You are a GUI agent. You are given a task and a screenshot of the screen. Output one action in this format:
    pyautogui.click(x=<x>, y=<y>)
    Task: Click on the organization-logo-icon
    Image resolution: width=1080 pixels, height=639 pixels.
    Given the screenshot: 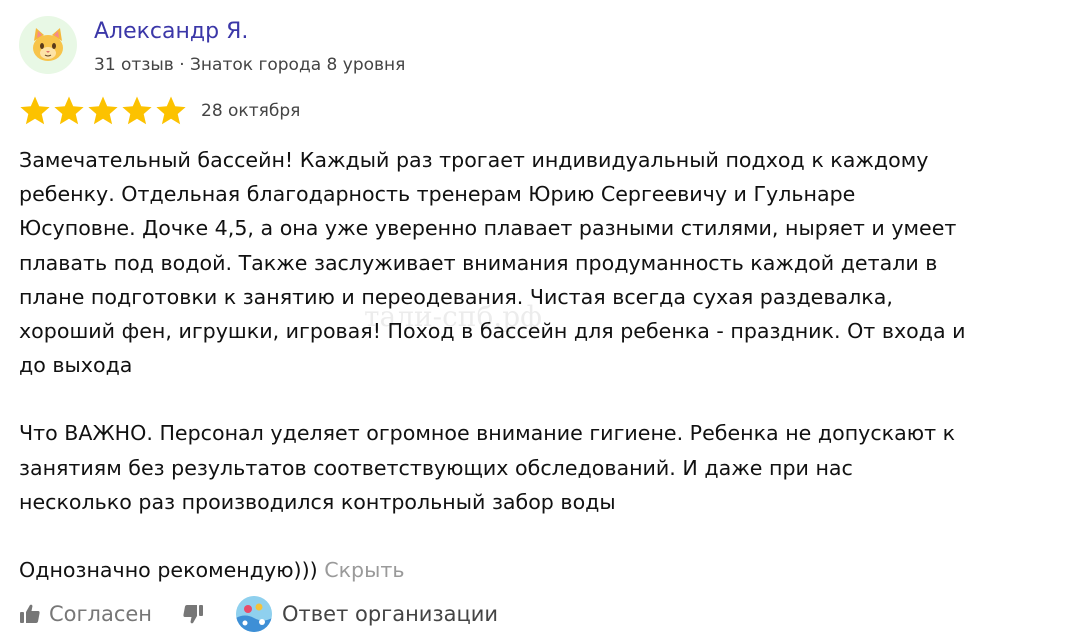 What is the action you would take?
    pyautogui.click(x=254, y=614)
    